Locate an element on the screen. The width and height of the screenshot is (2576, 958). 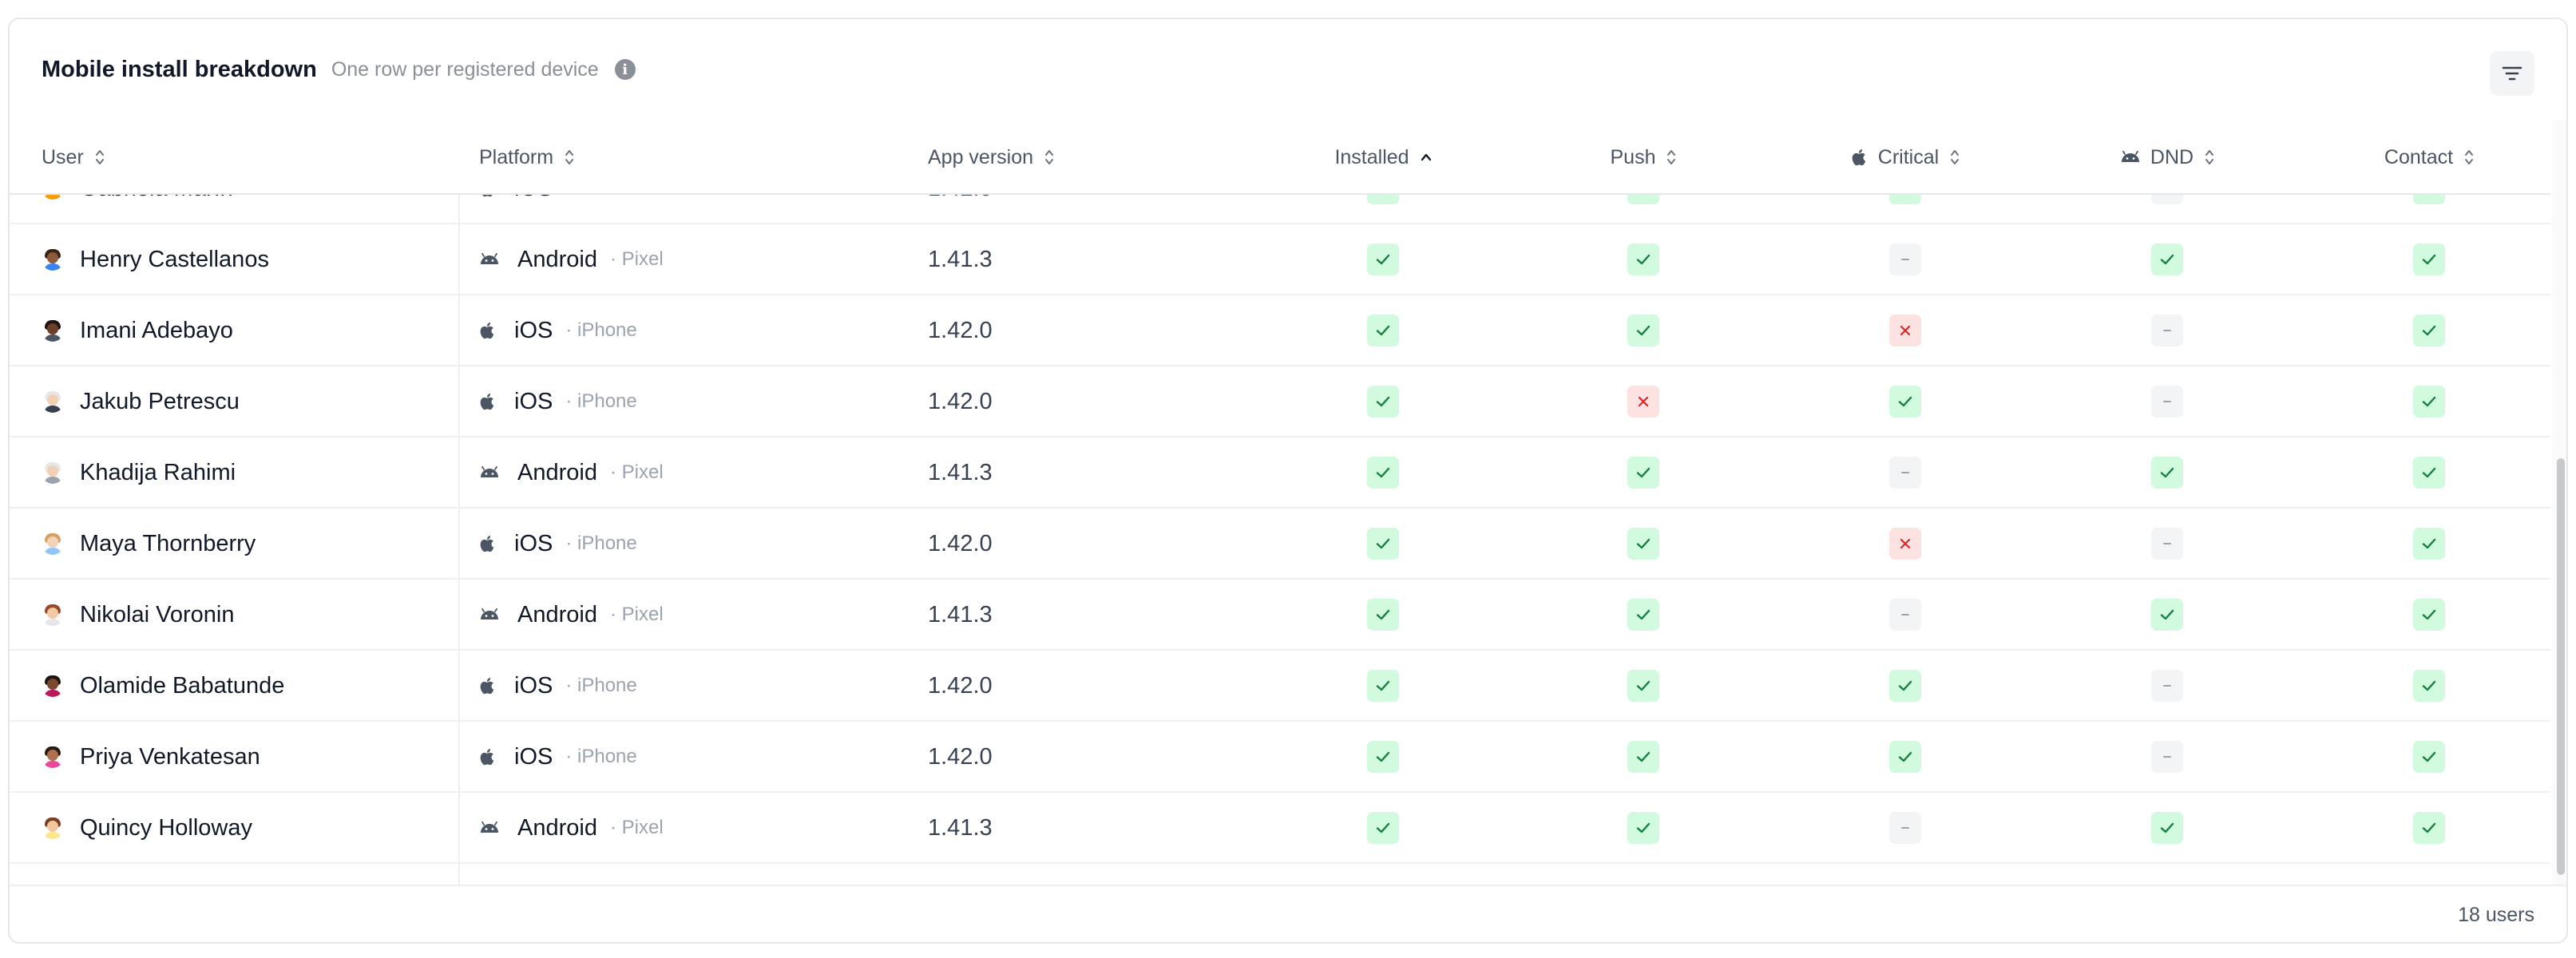
column-header-version: App version is located at coordinates (1087, 157).